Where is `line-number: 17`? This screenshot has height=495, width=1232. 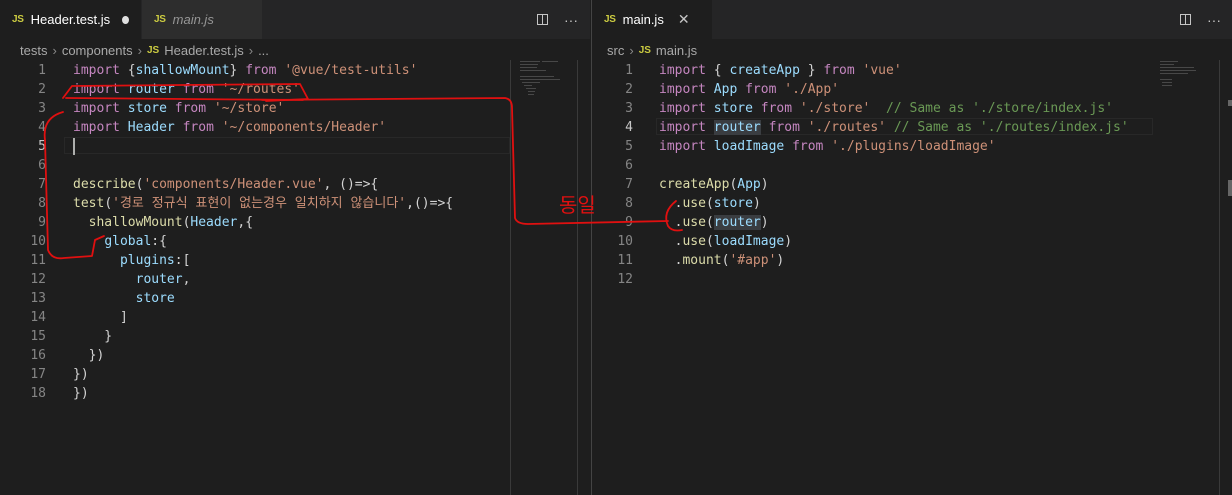
line-number: 17 is located at coordinates (38, 374).